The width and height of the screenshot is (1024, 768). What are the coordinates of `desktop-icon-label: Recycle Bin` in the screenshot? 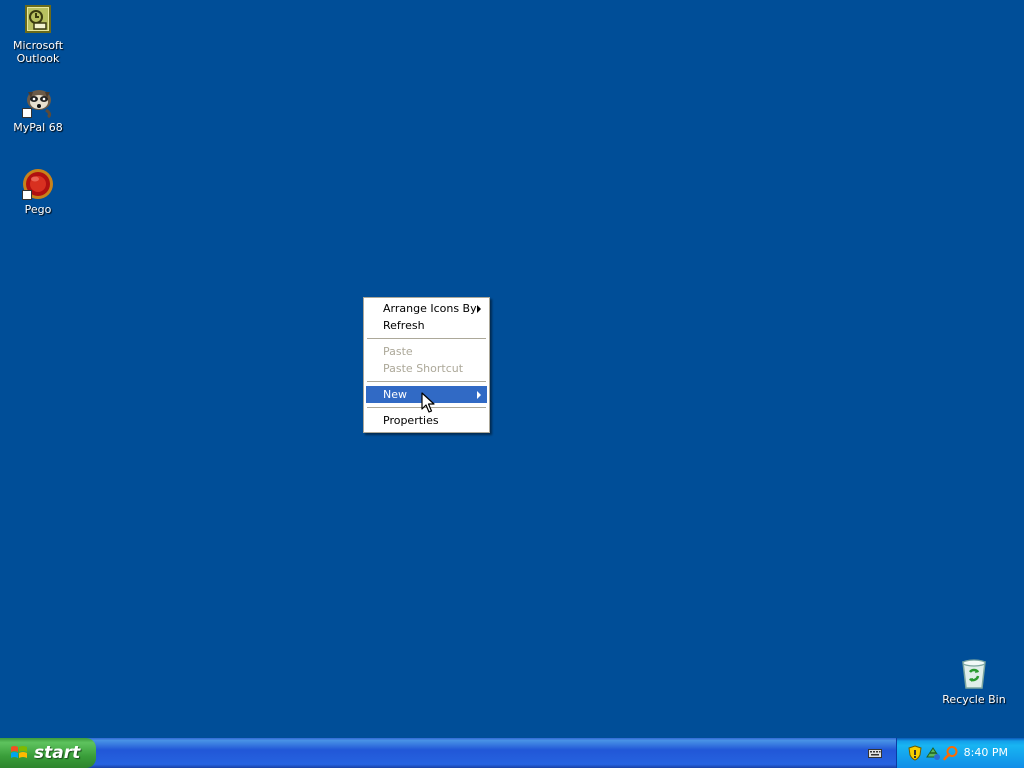 It's located at (974, 699).